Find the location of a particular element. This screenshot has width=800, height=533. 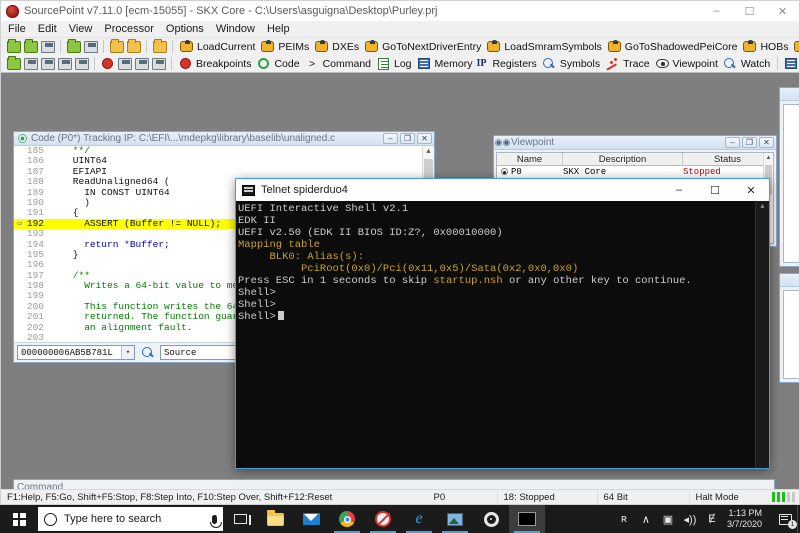

viewpoint-buttons: – ❐ ✕ is located at coordinates (749, 142).